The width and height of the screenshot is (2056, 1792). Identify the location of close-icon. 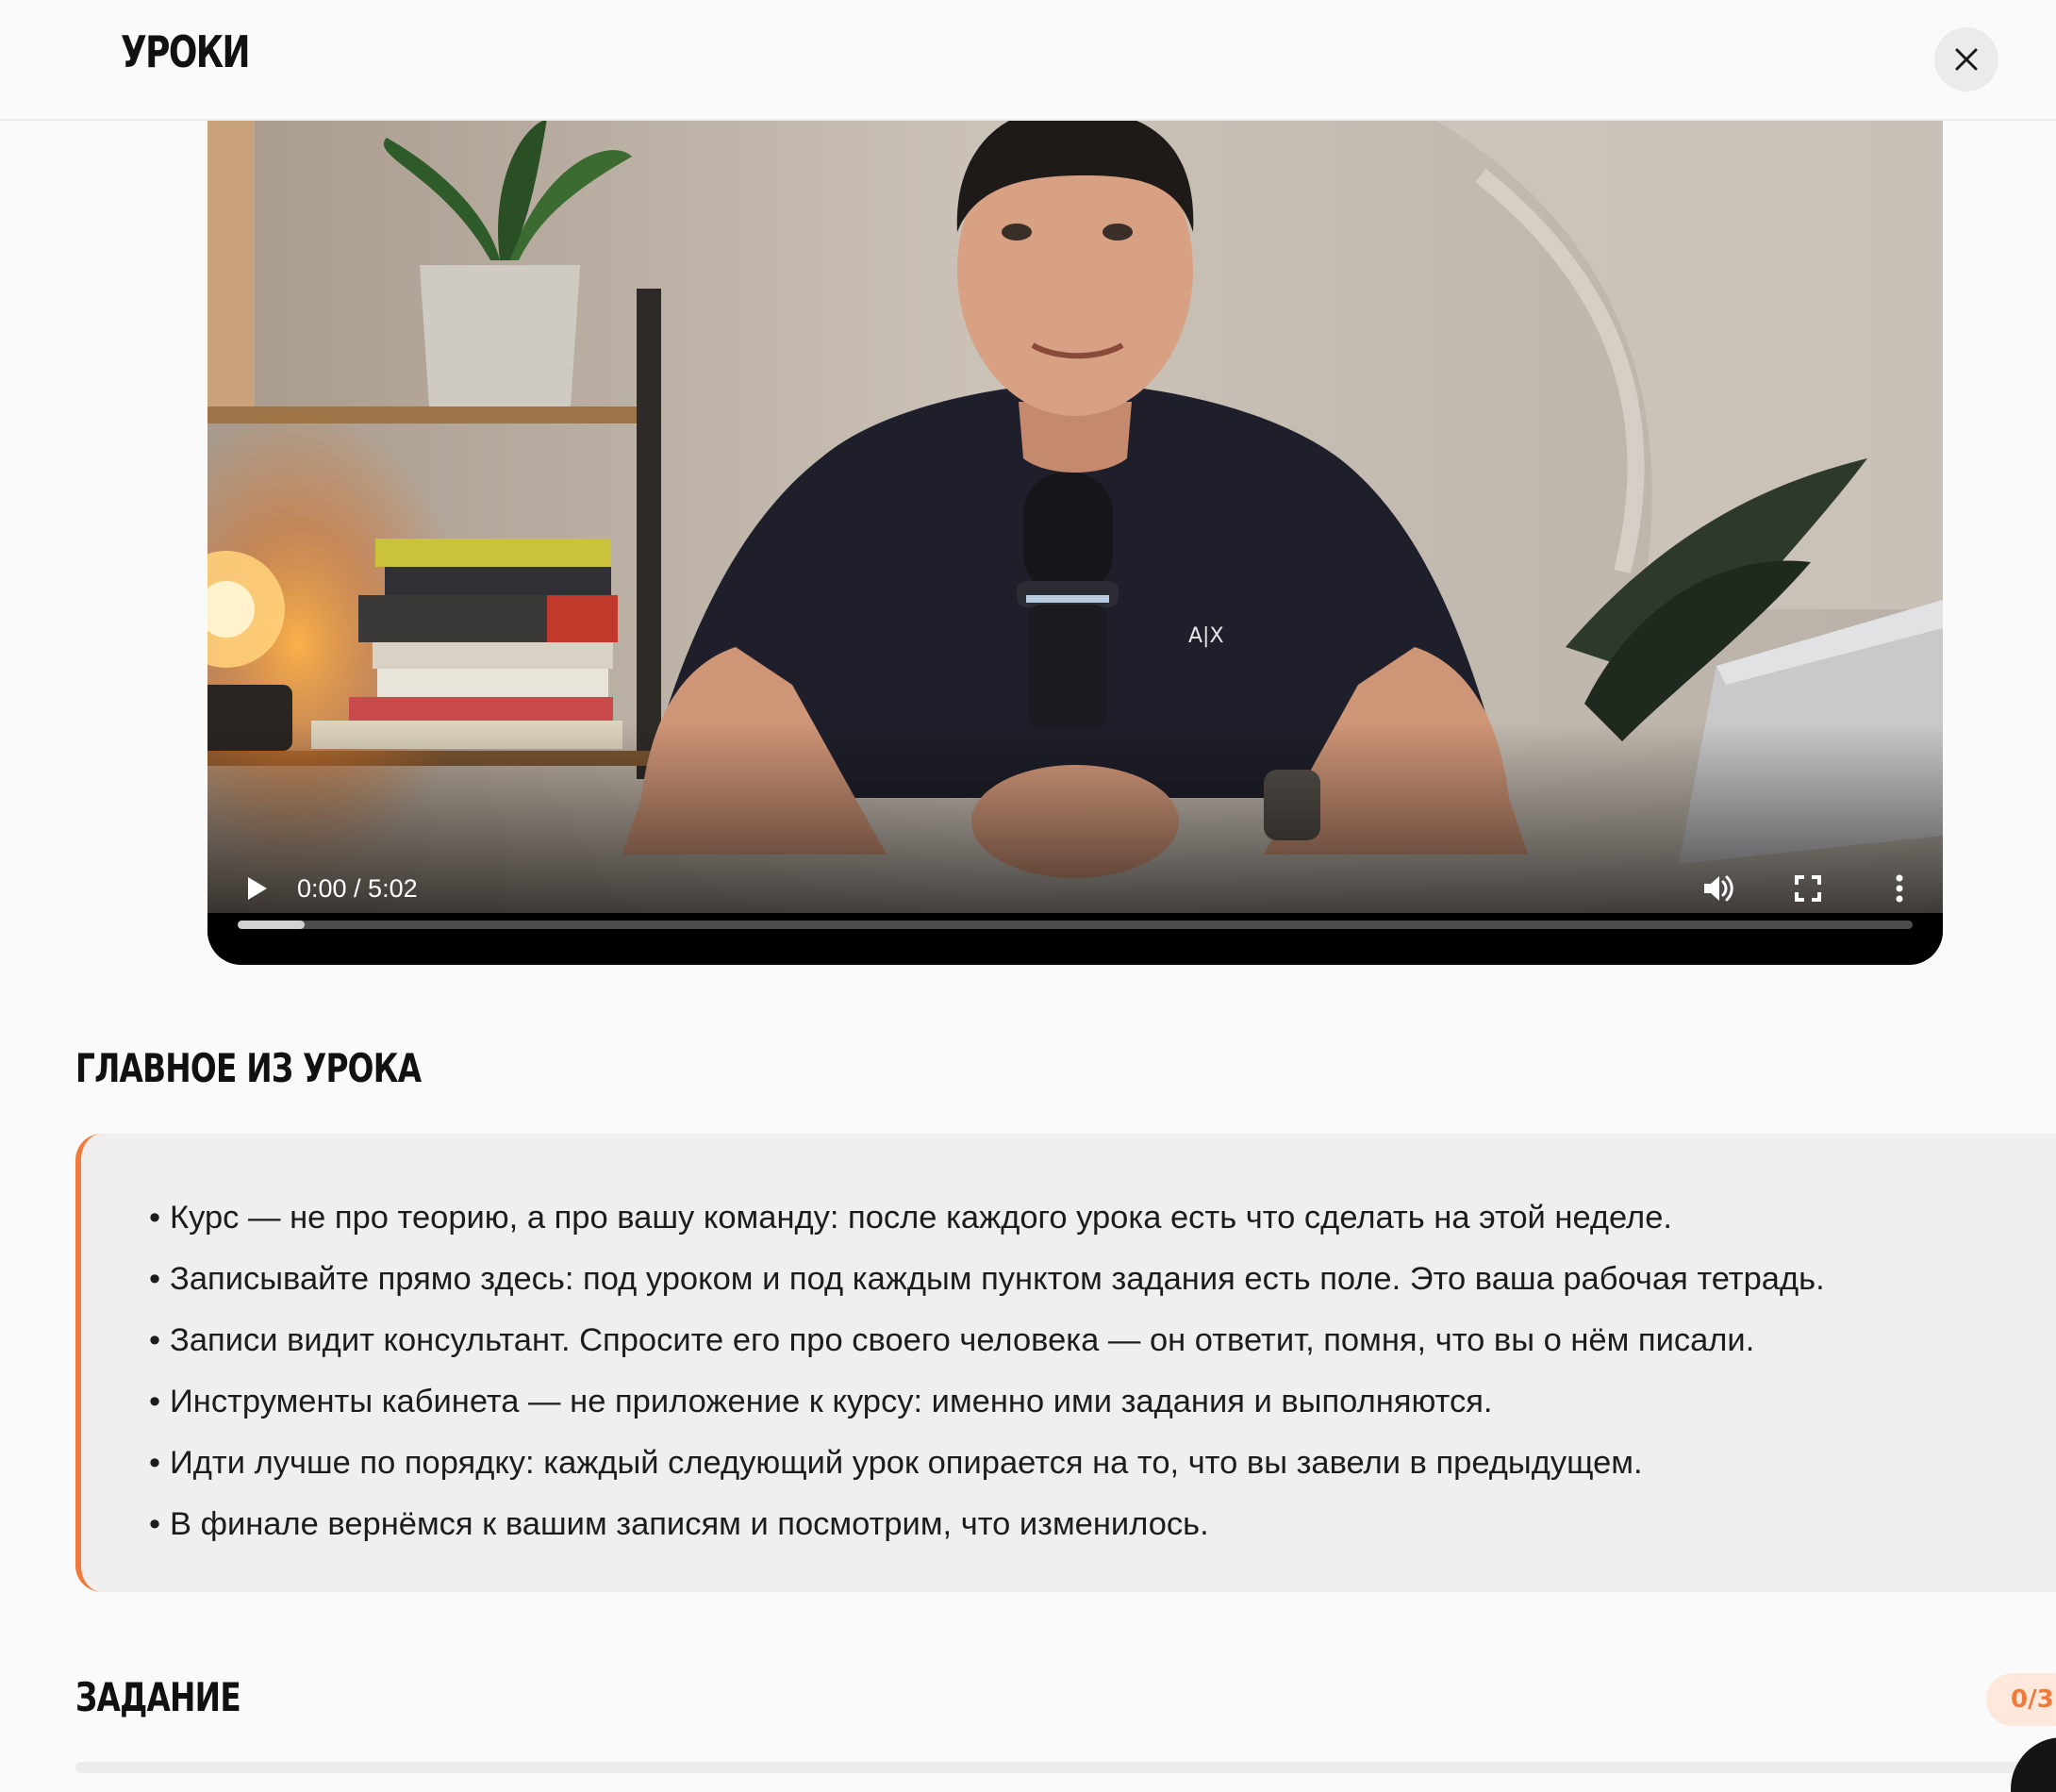
(1966, 60).